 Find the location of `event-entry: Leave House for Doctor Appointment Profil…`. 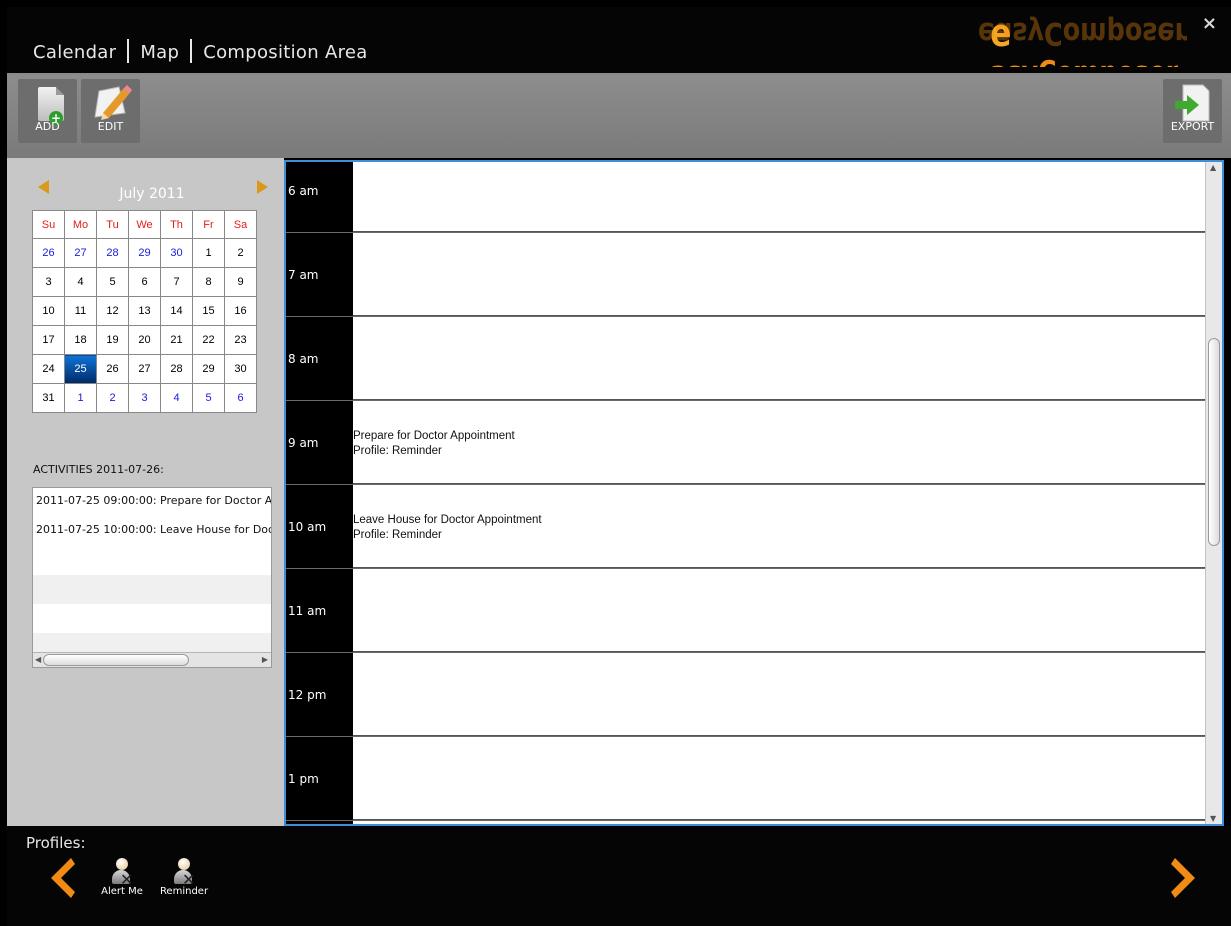

event-entry: Leave House for Doctor Appointment Profil… is located at coordinates (447, 528).